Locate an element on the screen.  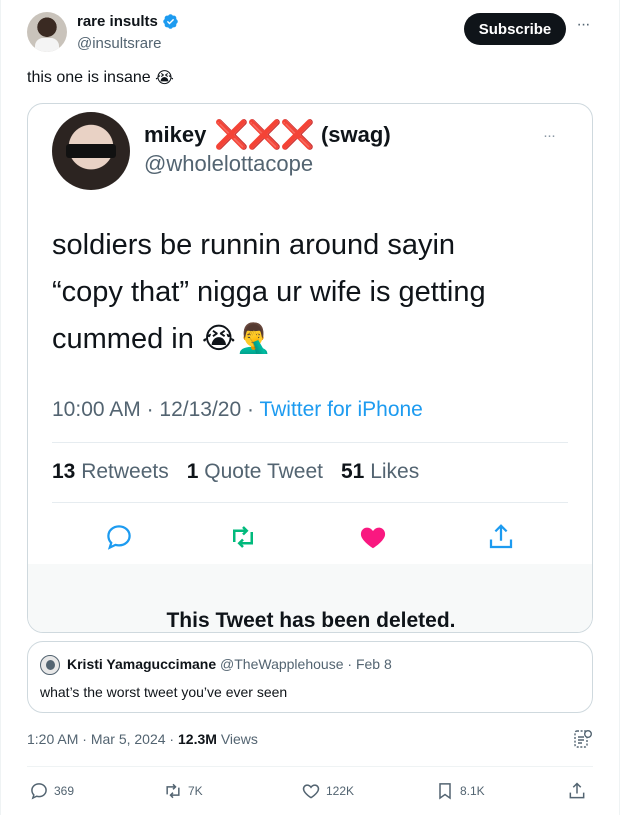
screenshot-share-icon is located at coordinates (501, 536).